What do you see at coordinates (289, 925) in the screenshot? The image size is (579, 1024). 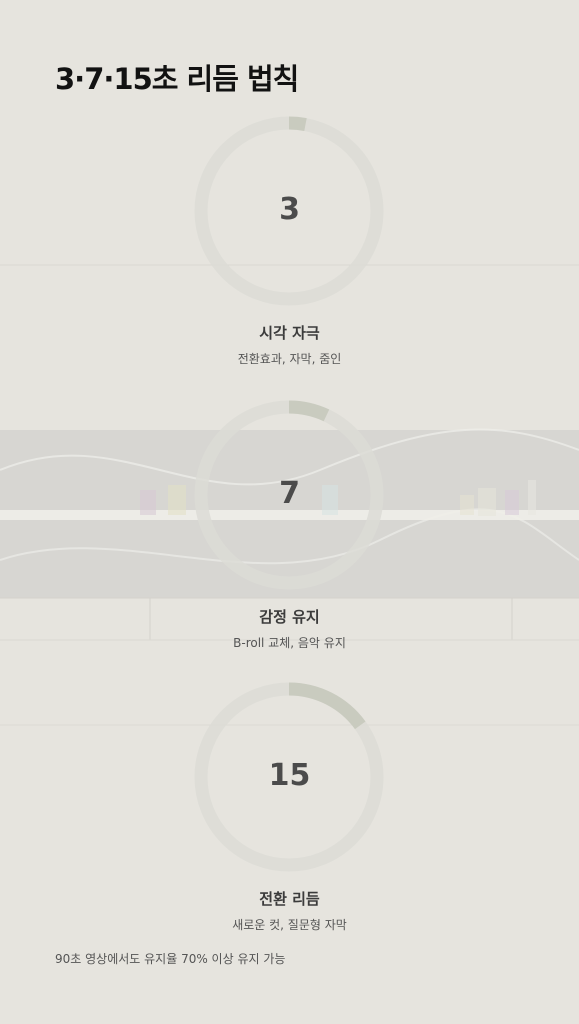 I see `item-description: 새로운 컷, 질문형 자막` at bounding box center [289, 925].